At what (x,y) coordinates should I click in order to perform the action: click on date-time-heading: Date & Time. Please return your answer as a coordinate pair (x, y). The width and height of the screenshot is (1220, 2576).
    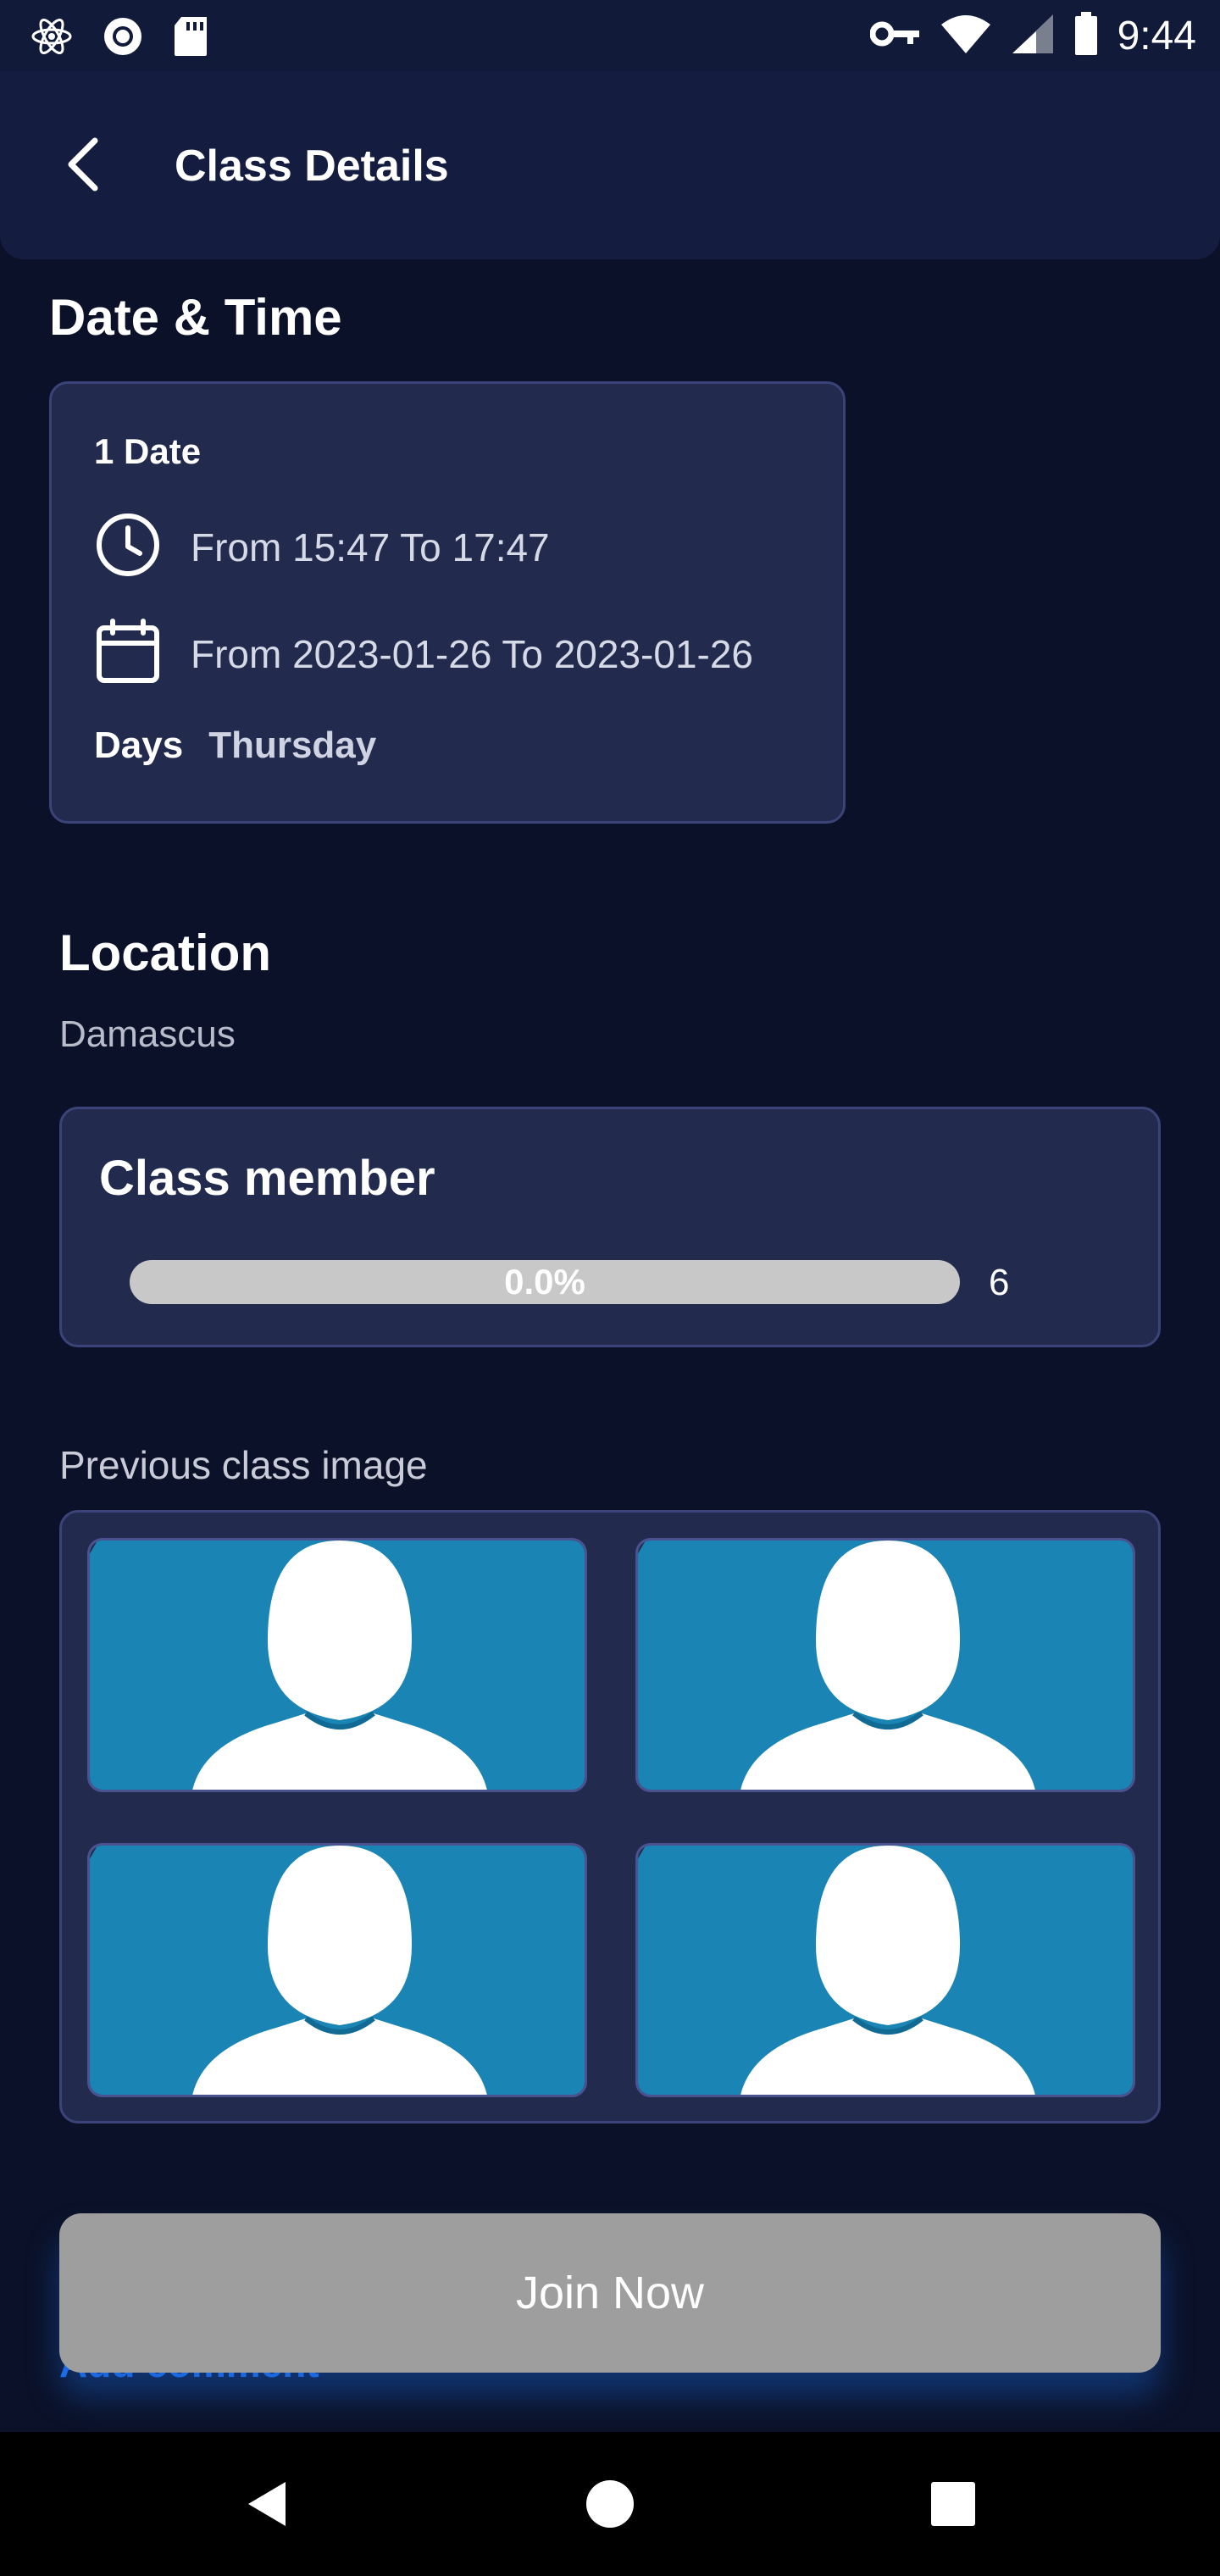
    Looking at the image, I should click on (195, 317).